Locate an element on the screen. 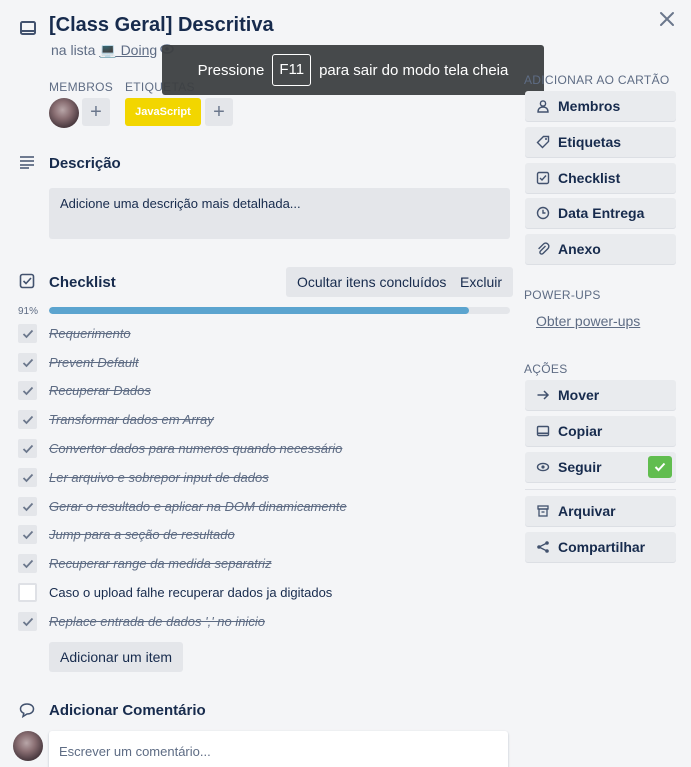 The width and height of the screenshot is (691, 767). data-entrega-button: Data Entrega is located at coordinates (600, 213).